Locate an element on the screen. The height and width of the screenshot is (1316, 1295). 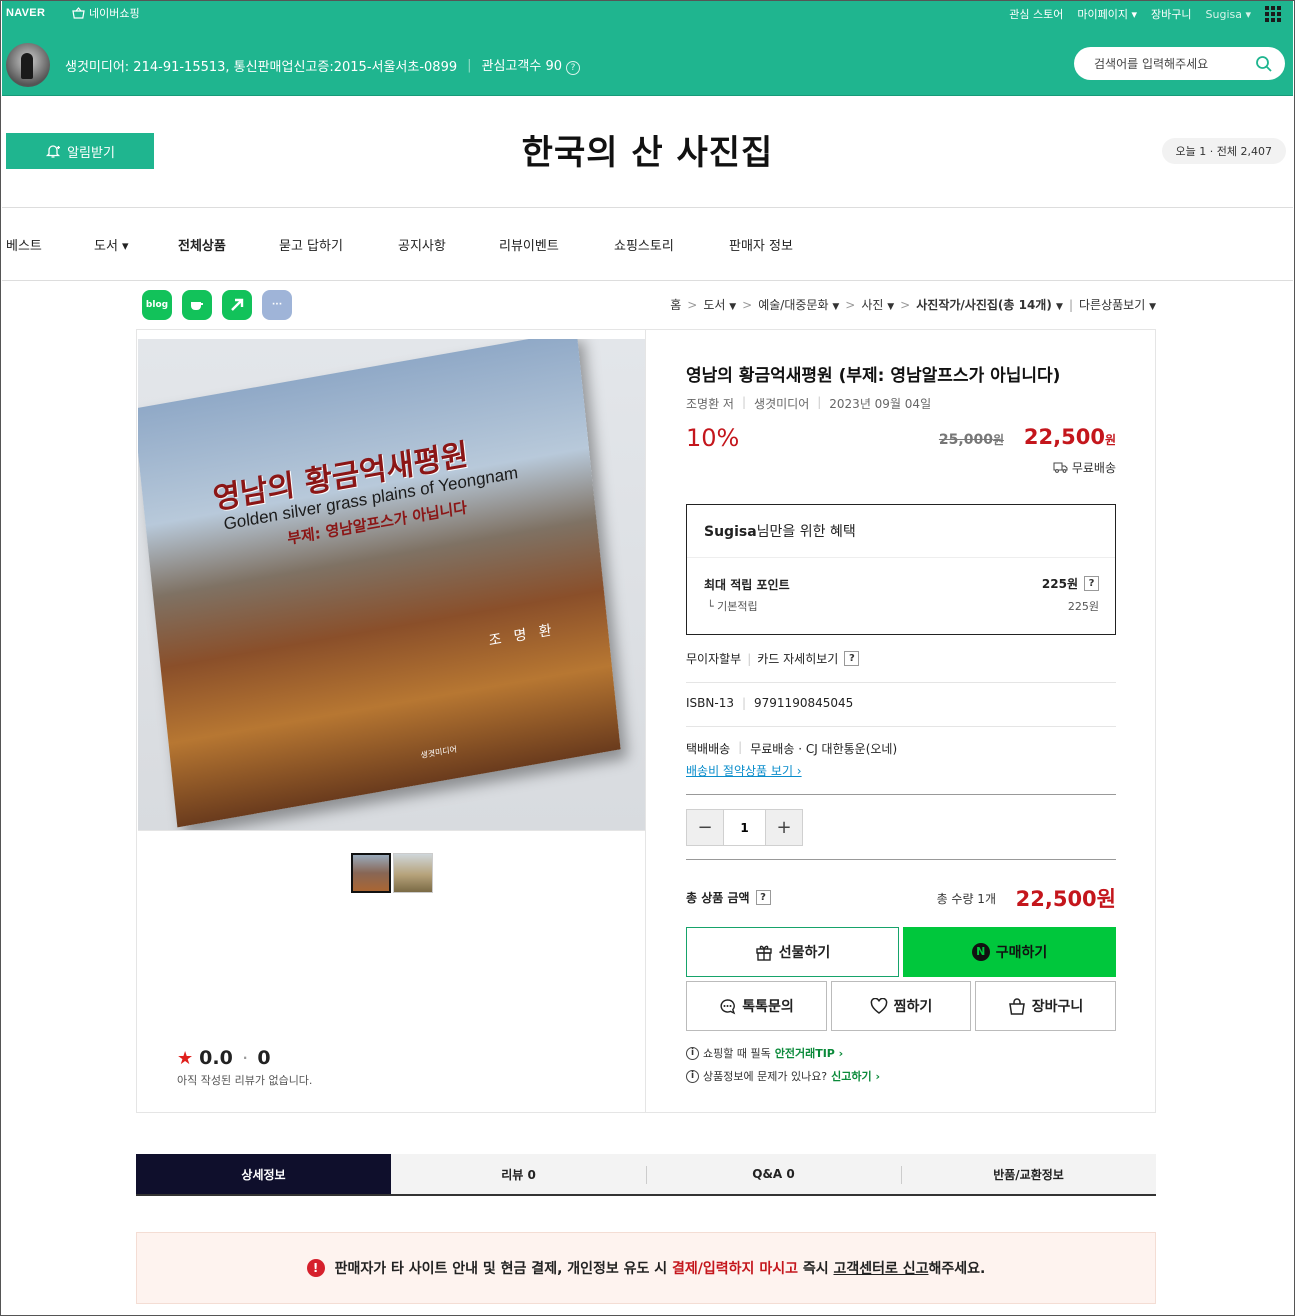
cart-link: 장바구니 is located at coordinates (1171, 14).